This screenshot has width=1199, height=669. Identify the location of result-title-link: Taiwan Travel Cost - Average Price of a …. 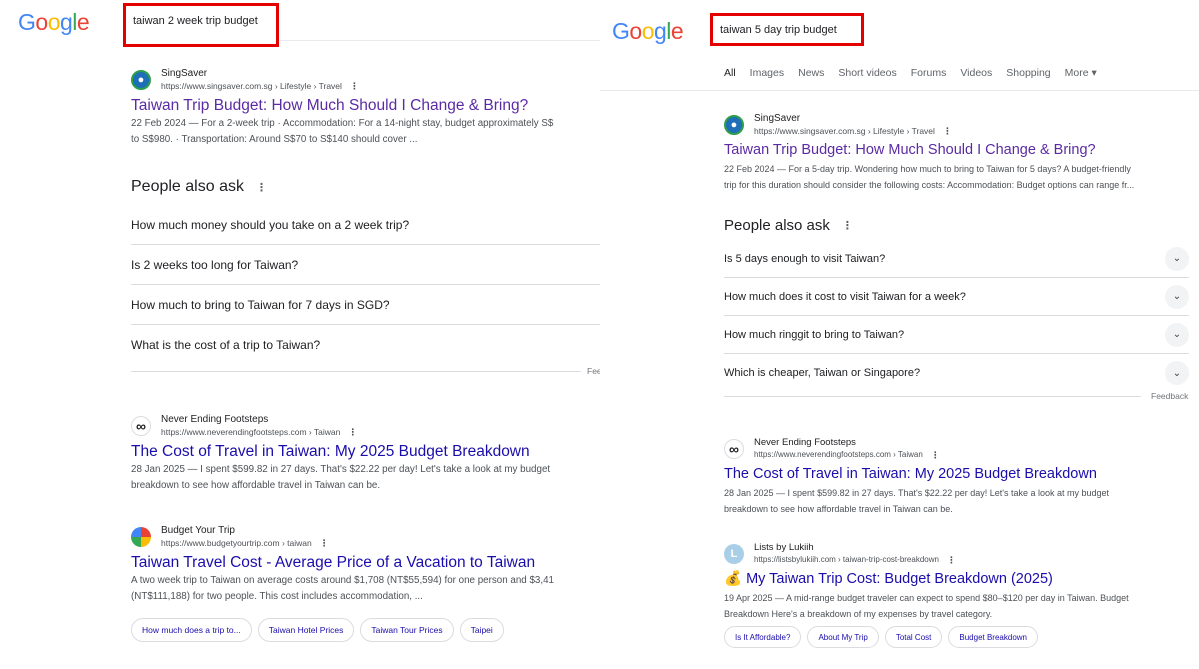
(342, 562).